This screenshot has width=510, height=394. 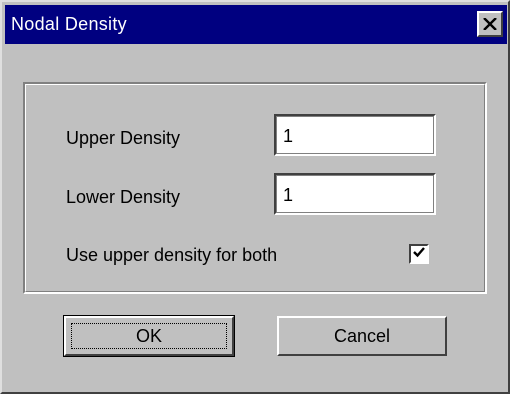 I want to click on upper-density-input, so click(x=355, y=135).